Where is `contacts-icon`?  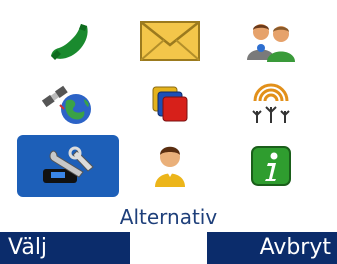 contacts-icon is located at coordinates (271, 43).